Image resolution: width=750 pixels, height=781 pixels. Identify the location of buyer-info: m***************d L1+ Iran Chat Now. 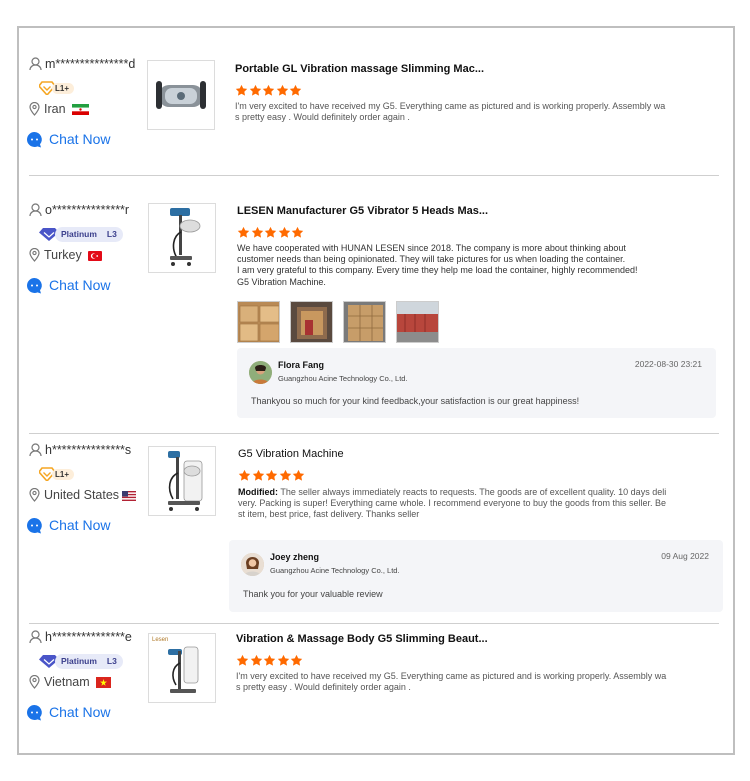
(87, 102).